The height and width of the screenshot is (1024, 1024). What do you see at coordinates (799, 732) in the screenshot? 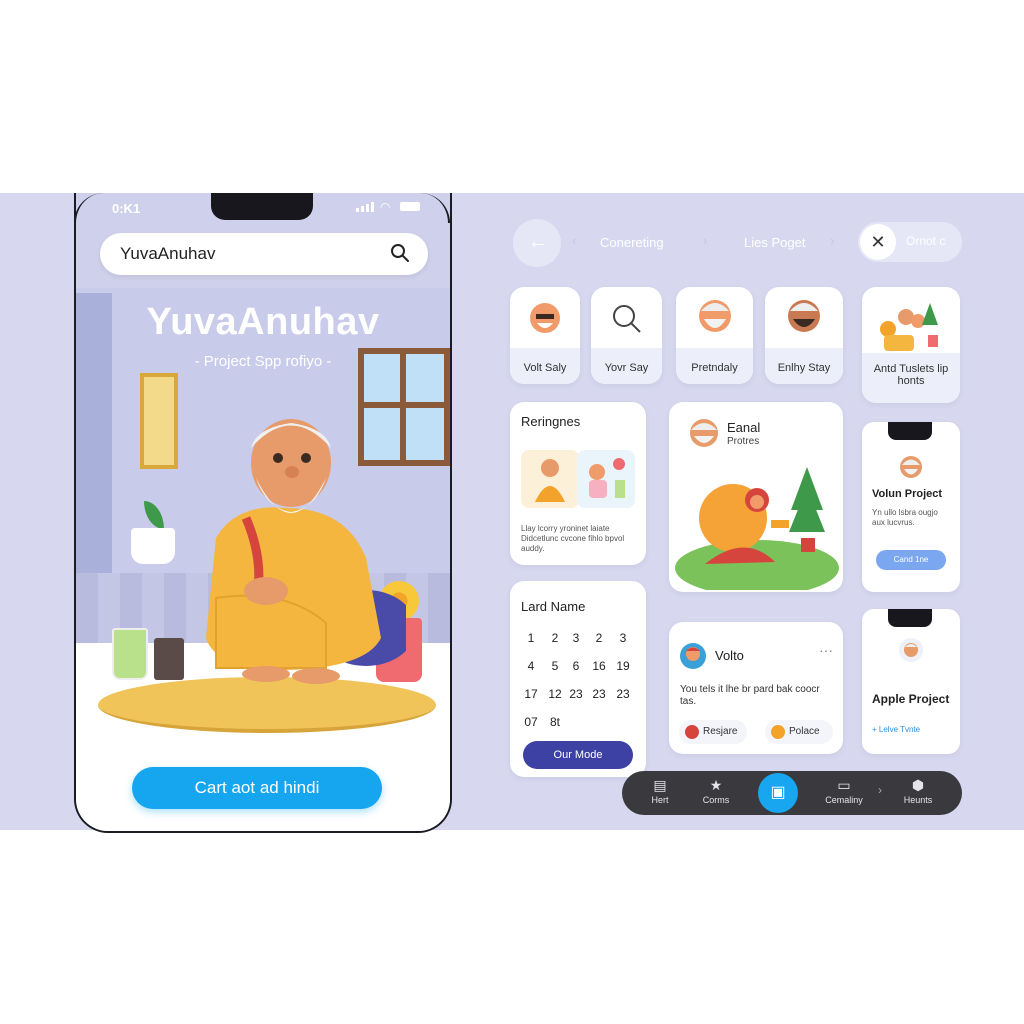
I see `place-chip: Polace` at bounding box center [799, 732].